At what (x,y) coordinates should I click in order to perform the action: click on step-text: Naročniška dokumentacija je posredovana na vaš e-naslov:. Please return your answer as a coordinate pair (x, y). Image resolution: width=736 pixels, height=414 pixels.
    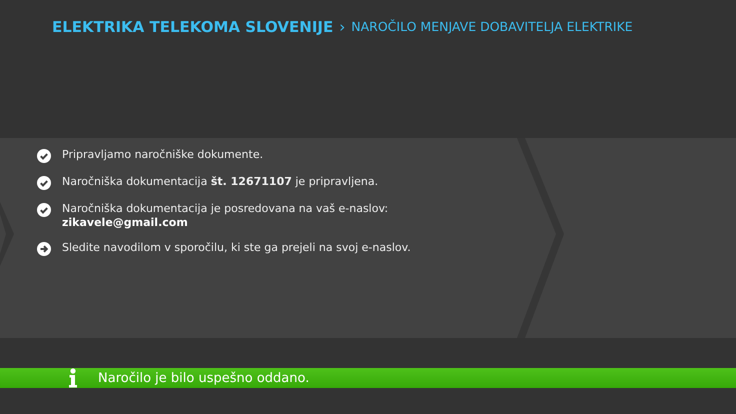
    Looking at the image, I should click on (225, 209).